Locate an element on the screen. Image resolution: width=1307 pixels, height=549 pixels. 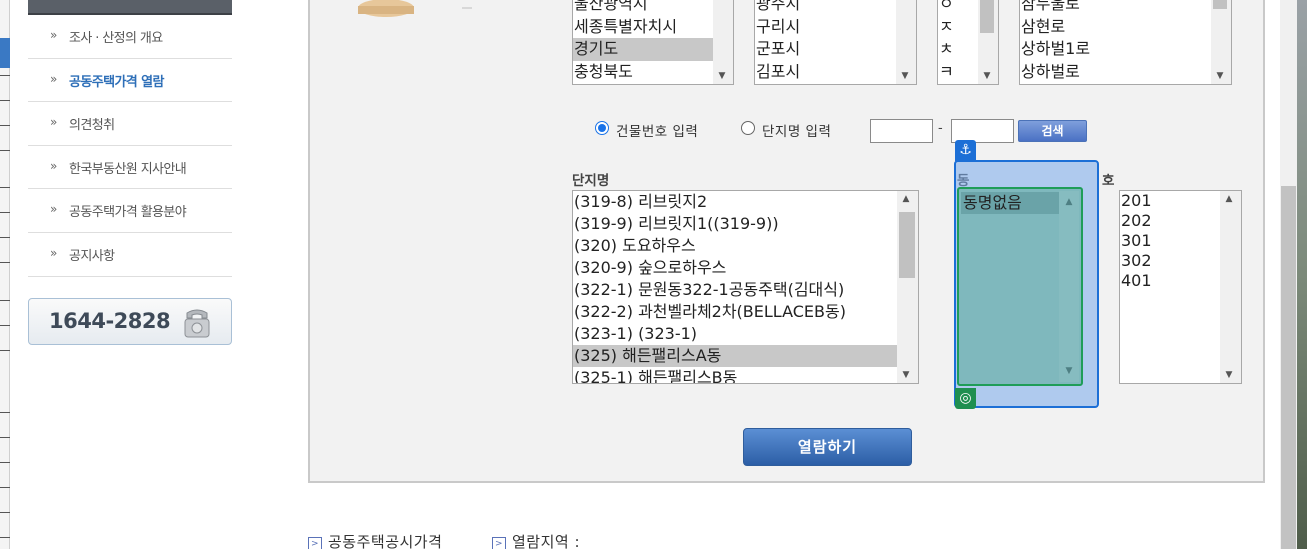
list-item: 김포시 is located at coordinates (835, 72).